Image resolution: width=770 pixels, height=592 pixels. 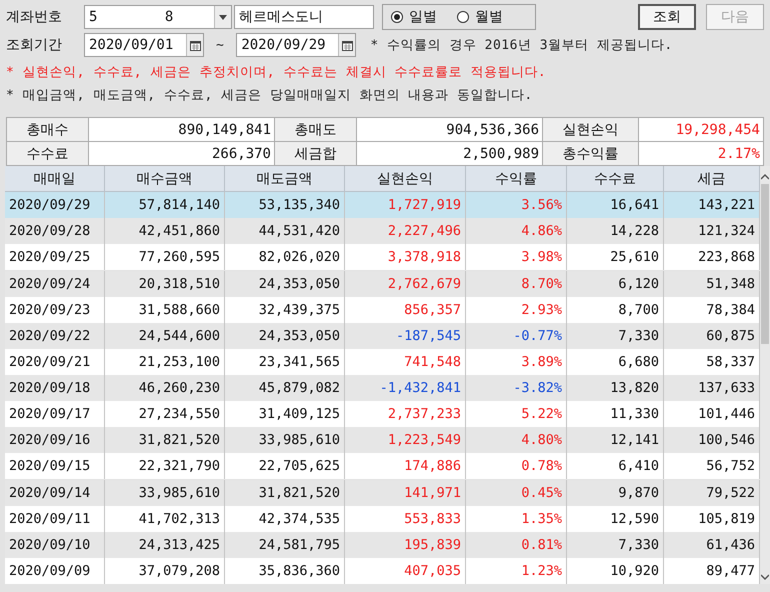 I want to click on period-radio: 월별, so click(x=480, y=17).